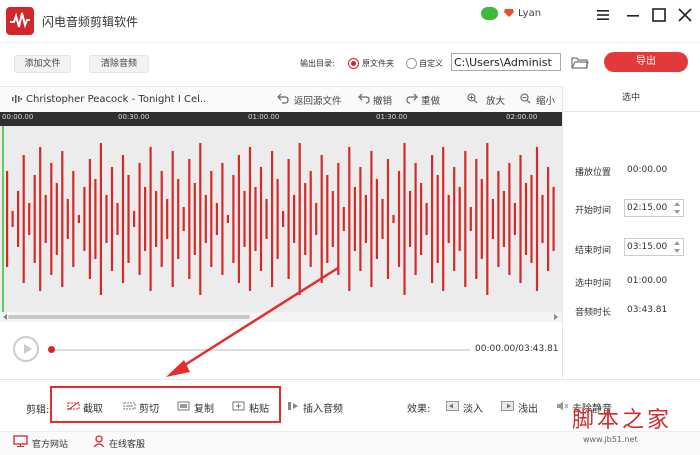  What do you see at coordinates (622, 420) in the screenshot?
I see `watermark-text: 脚本之家` at bounding box center [622, 420].